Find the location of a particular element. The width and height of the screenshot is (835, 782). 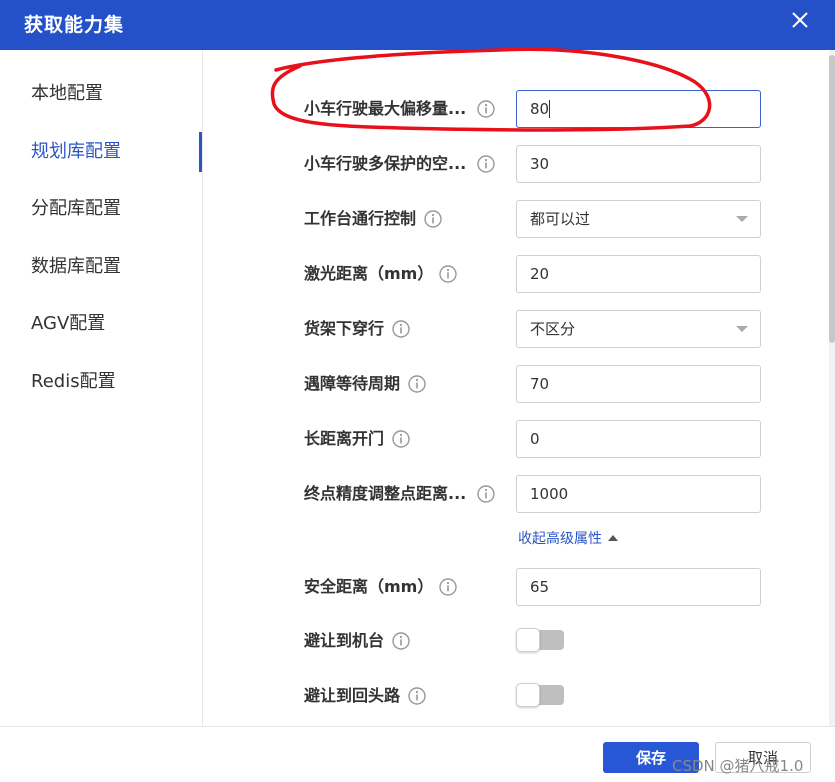

form-row: 避让到回头路 is located at coordinates (504, 696).